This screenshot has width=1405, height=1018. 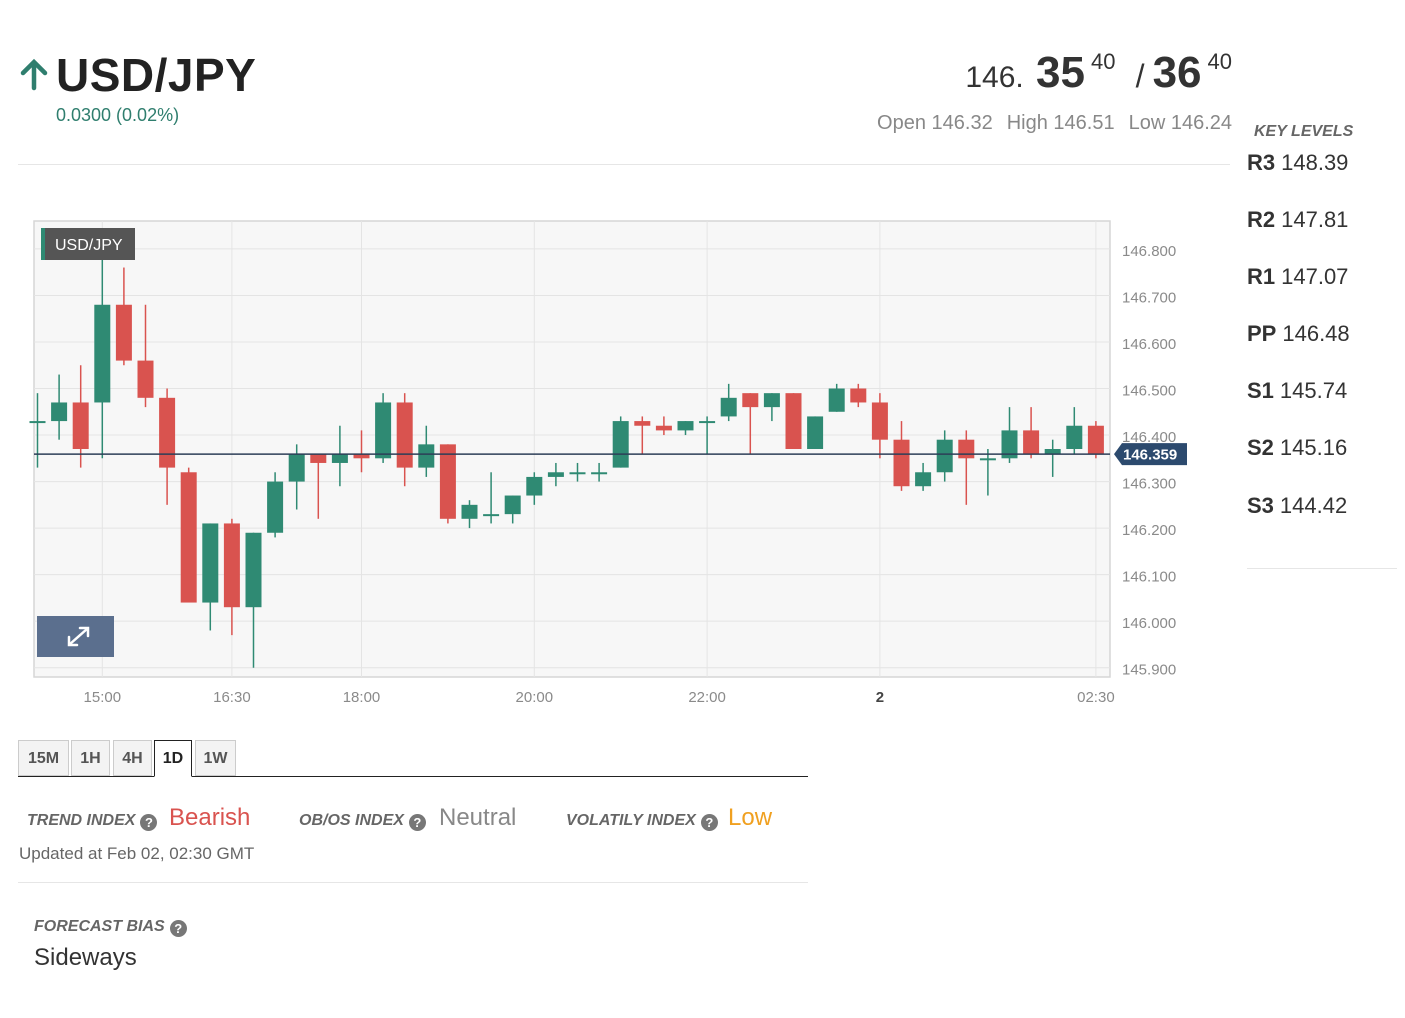 What do you see at coordinates (1298, 219) in the screenshot?
I see `key-level-r2: R2 147.81` at bounding box center [1298, 219].